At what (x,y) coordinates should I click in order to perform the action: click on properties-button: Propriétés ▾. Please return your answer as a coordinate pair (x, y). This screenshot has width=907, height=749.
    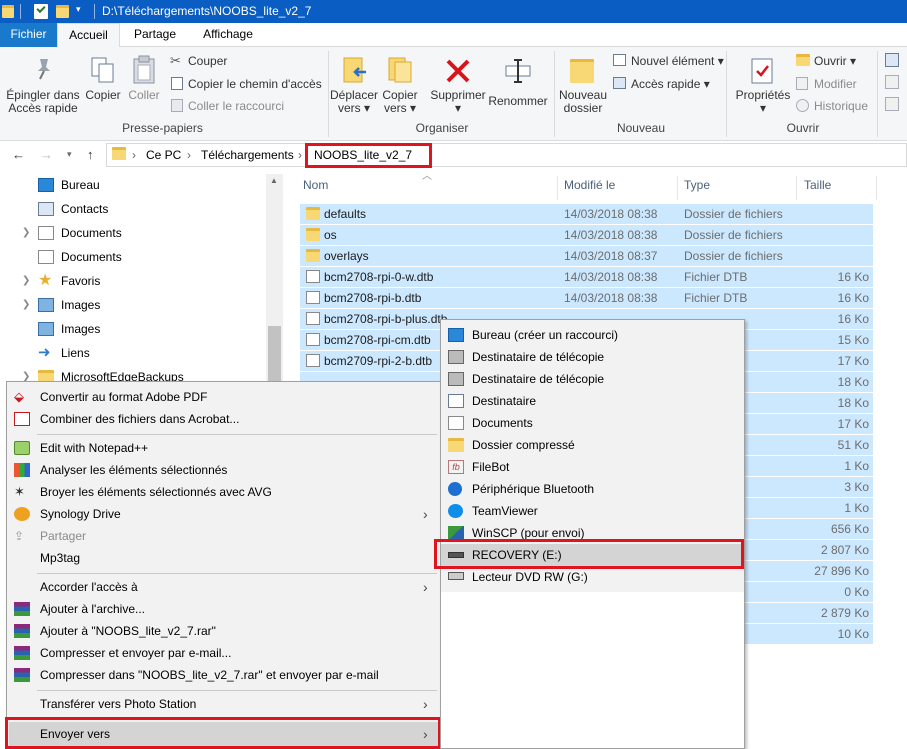
    Looking at the image, I should click on (763, 84).